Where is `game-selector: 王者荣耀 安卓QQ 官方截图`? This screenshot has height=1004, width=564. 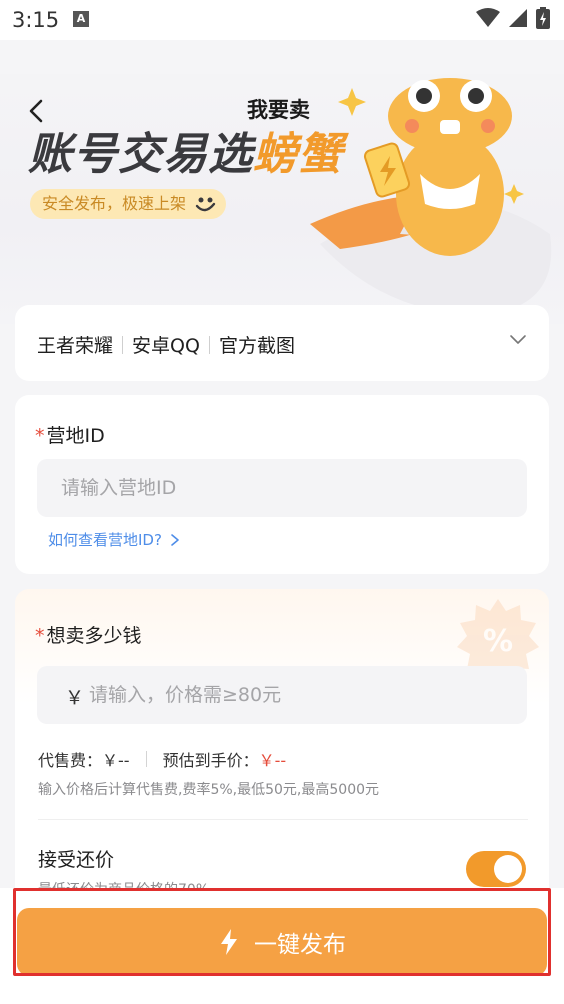 game-selector: 王者荣耀 安卓QQ 官方截图 is located at coordinates (282, 343).